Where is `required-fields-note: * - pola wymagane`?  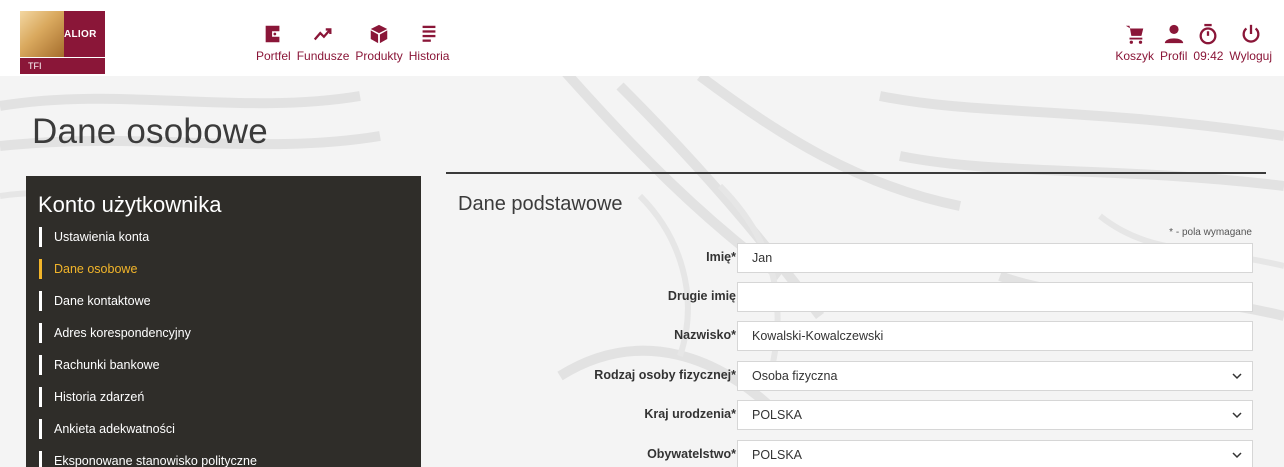 required-fields-note: * - pola wymagane is located at coordinates (1210, 232).